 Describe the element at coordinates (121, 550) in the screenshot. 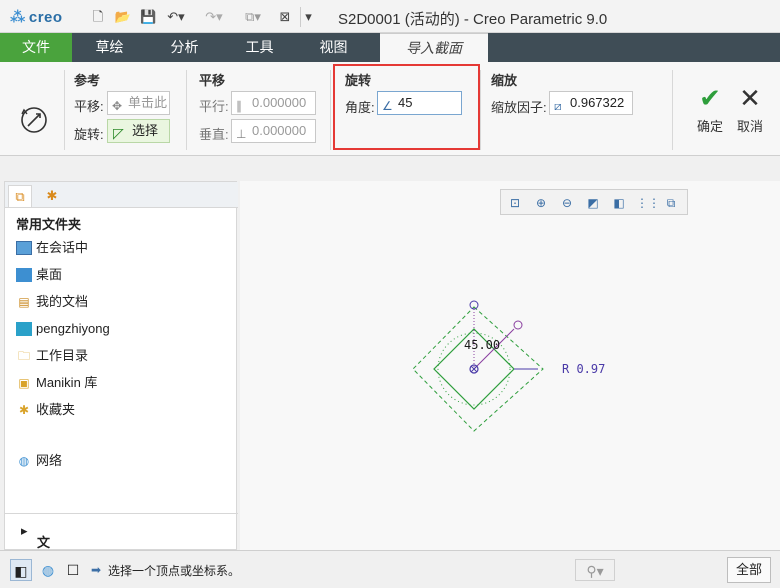

I see `folder-tree-toggle: ▸ 文件夹树` at that location.